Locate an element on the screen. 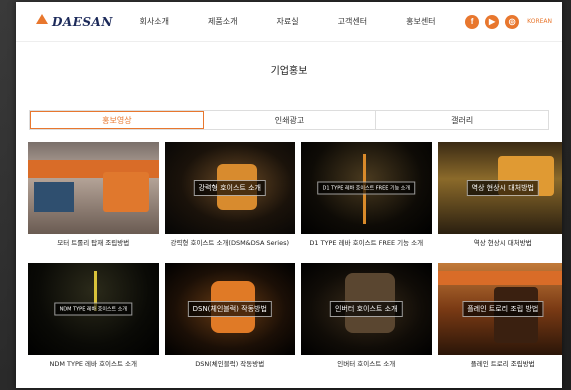 This screenshot has height=390, width=571. tab-gallery: 갤러리 is located at coordinates (462, 120).